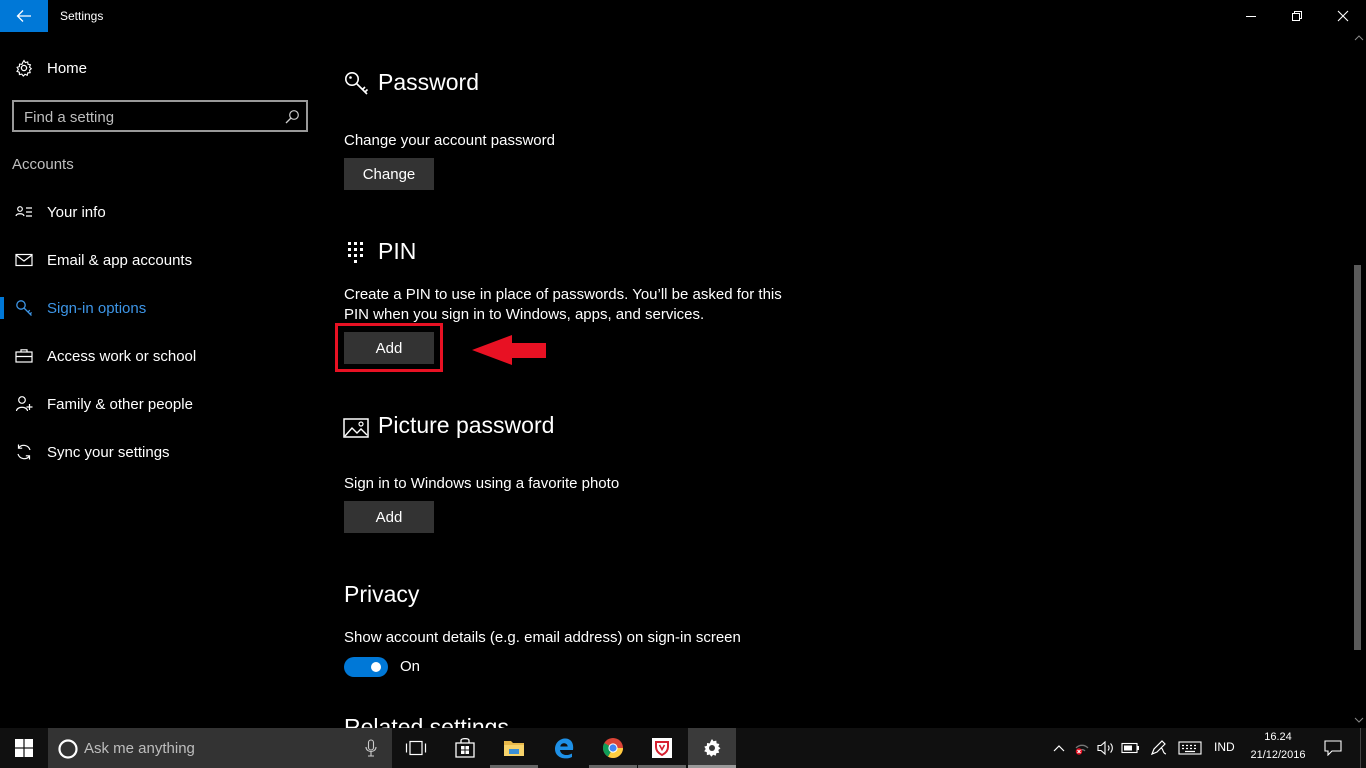 Image resolution: width=1366 pixels, height=768 pixels. Describe the element at coordinates (1278, 737) in the screenshot. I see `clock-time: 16.24` at that location.